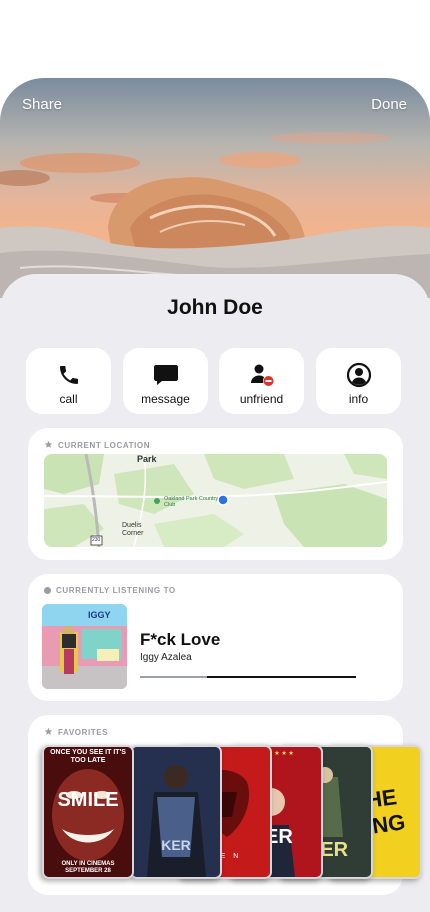 The height and width of the screenshot is (912, 430). I want to click on person-circle-icon, so click(359, 375).